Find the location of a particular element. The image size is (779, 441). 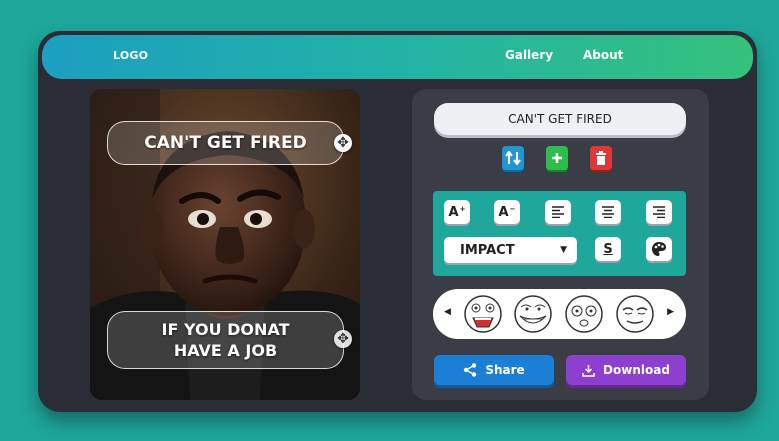

align-right-button is located at coordinates (659, 212).